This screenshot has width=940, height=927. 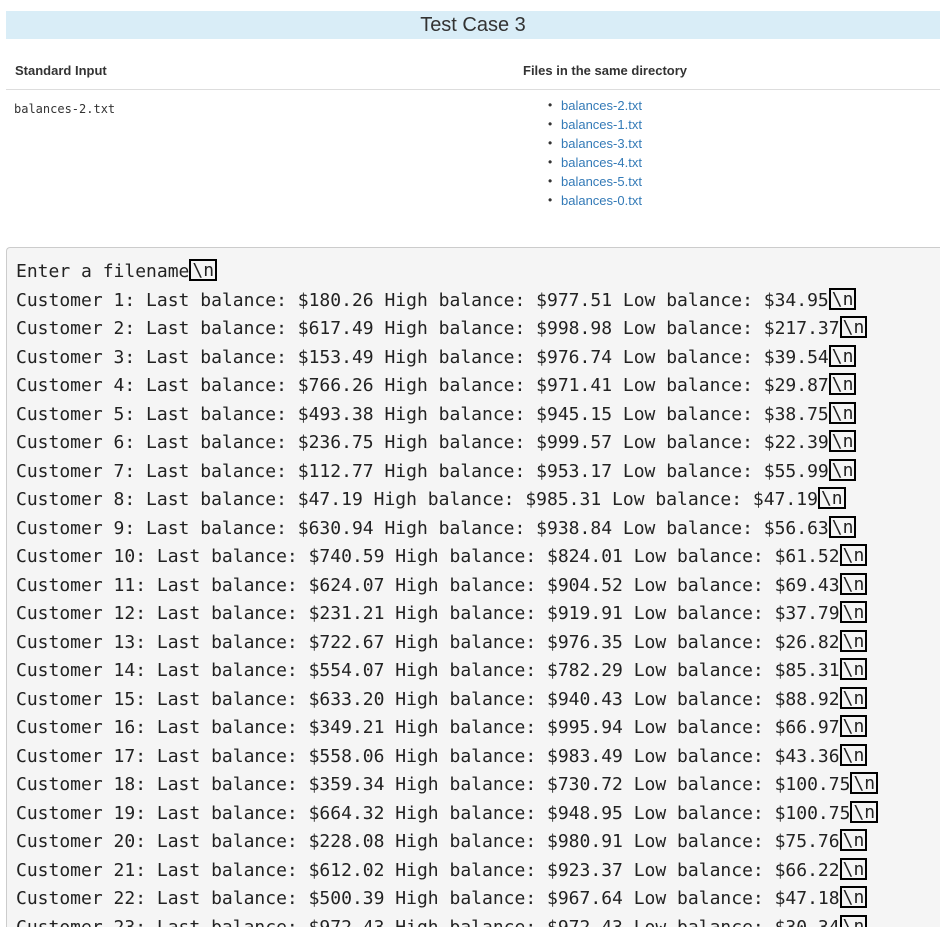 What do you see at coordinates (601, 143) in the screenshot?
I see `file-link: balances-3.txt` at bounding box center [601, 143].